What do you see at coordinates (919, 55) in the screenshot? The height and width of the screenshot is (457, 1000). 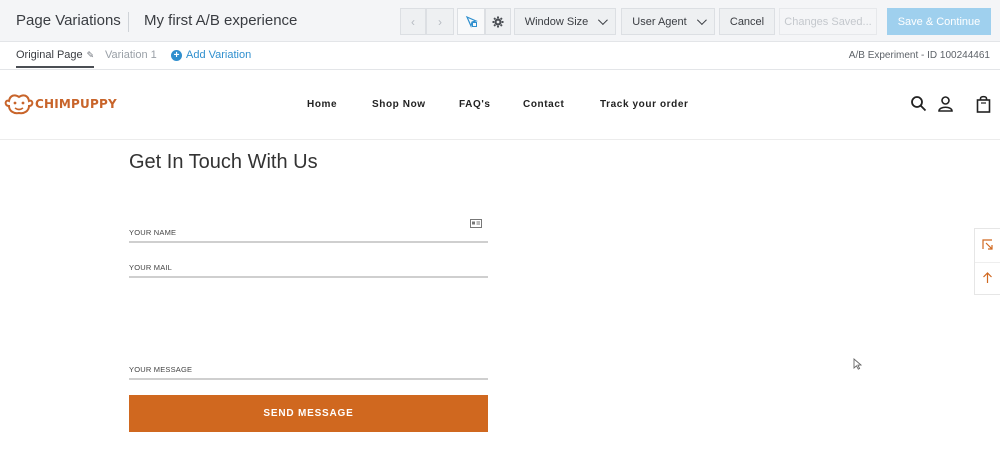 I see `experiment-id: A/B Experiment - ID 100244461` at bounding box center [919, 55].